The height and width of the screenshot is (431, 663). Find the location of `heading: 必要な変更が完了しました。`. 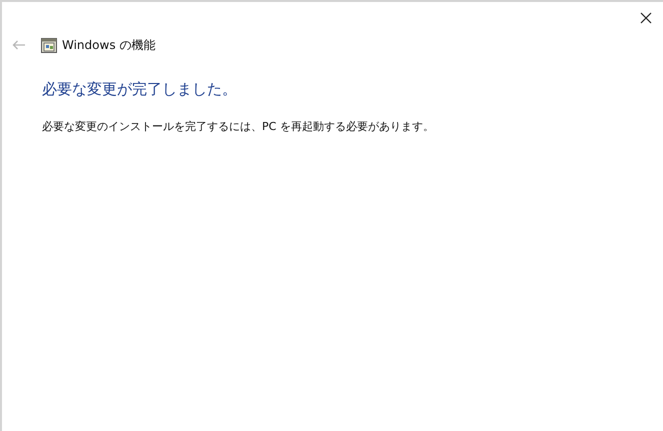

heading: 必要な変更が完了しました。 is located at coordinates (140, 89).